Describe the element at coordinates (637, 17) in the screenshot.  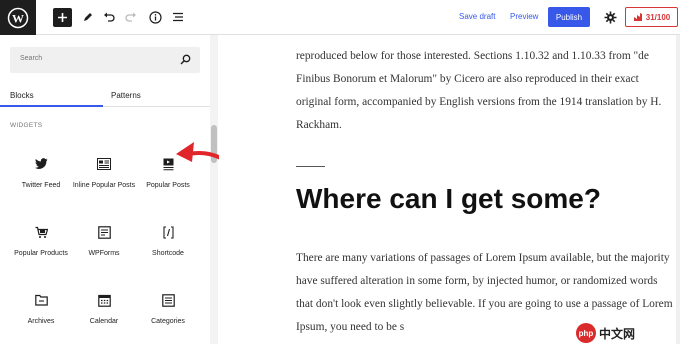
I see `seo-score-icon` at that location.